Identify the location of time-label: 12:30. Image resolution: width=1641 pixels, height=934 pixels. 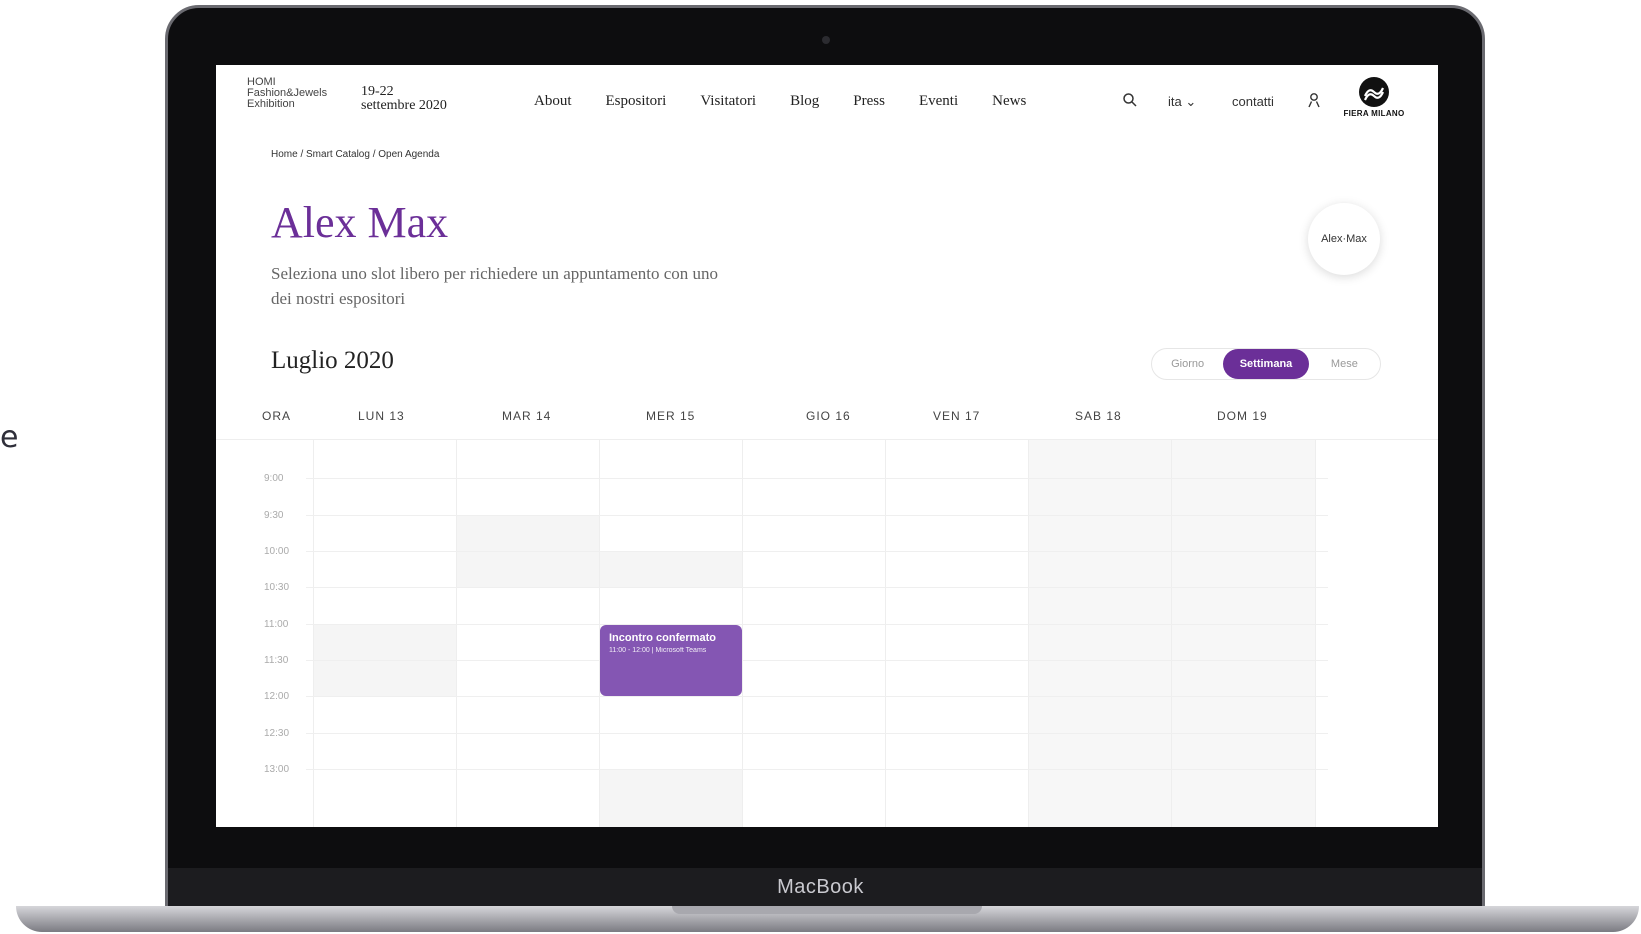
(277, 733).